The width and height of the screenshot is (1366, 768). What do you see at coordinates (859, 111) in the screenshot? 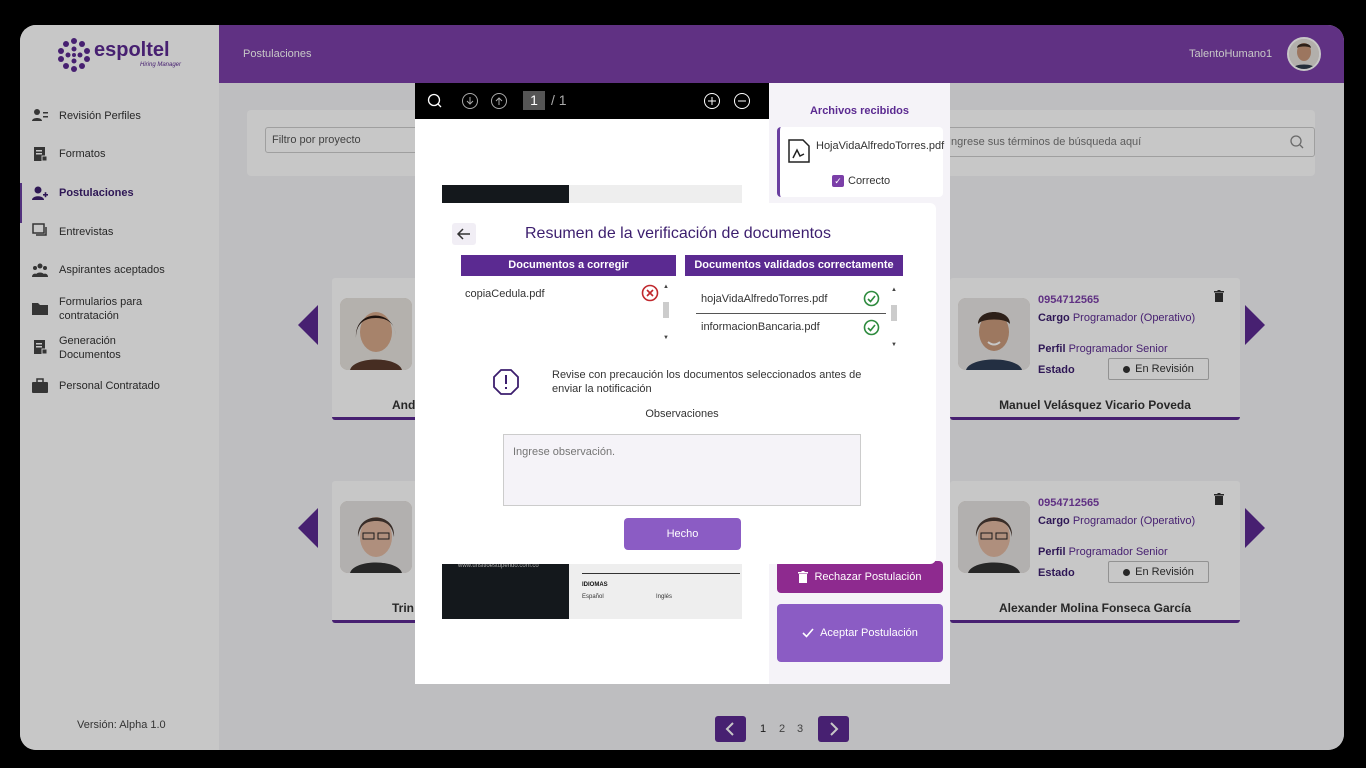
I see `files-title: Archivos recibidos` at bounding box center [859, 111].